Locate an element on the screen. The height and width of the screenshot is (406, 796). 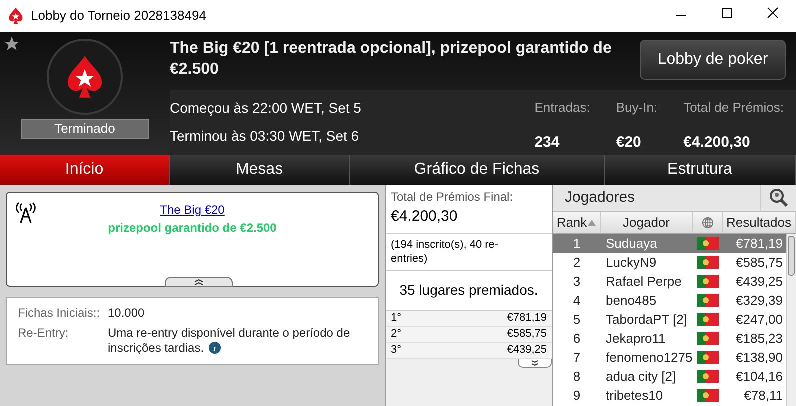
player-name: beno485 is located at coordinates (631, 301).